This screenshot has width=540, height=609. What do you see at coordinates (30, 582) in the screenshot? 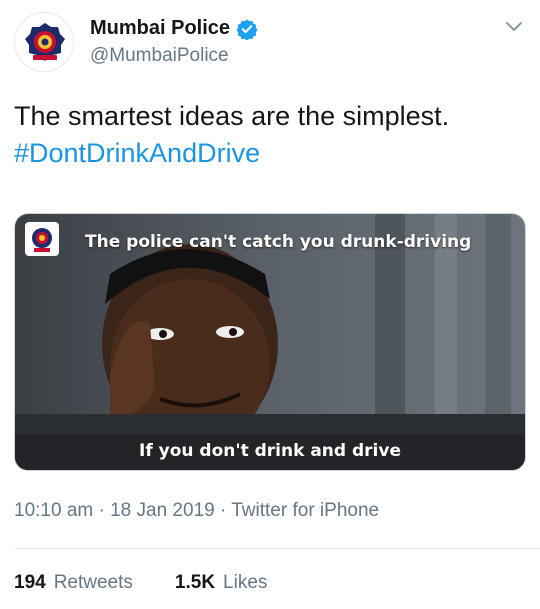
I see `retweets-count: 194` at bounding box center [30, 582].